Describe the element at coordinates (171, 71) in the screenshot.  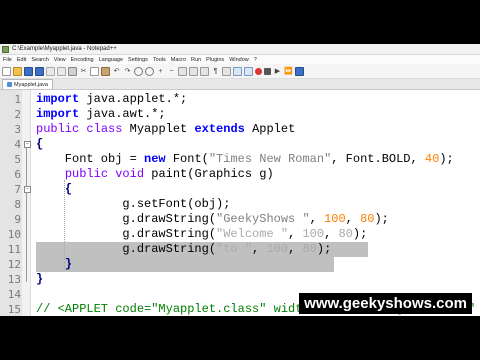
I see `zoom-out-icon: −` at that location.